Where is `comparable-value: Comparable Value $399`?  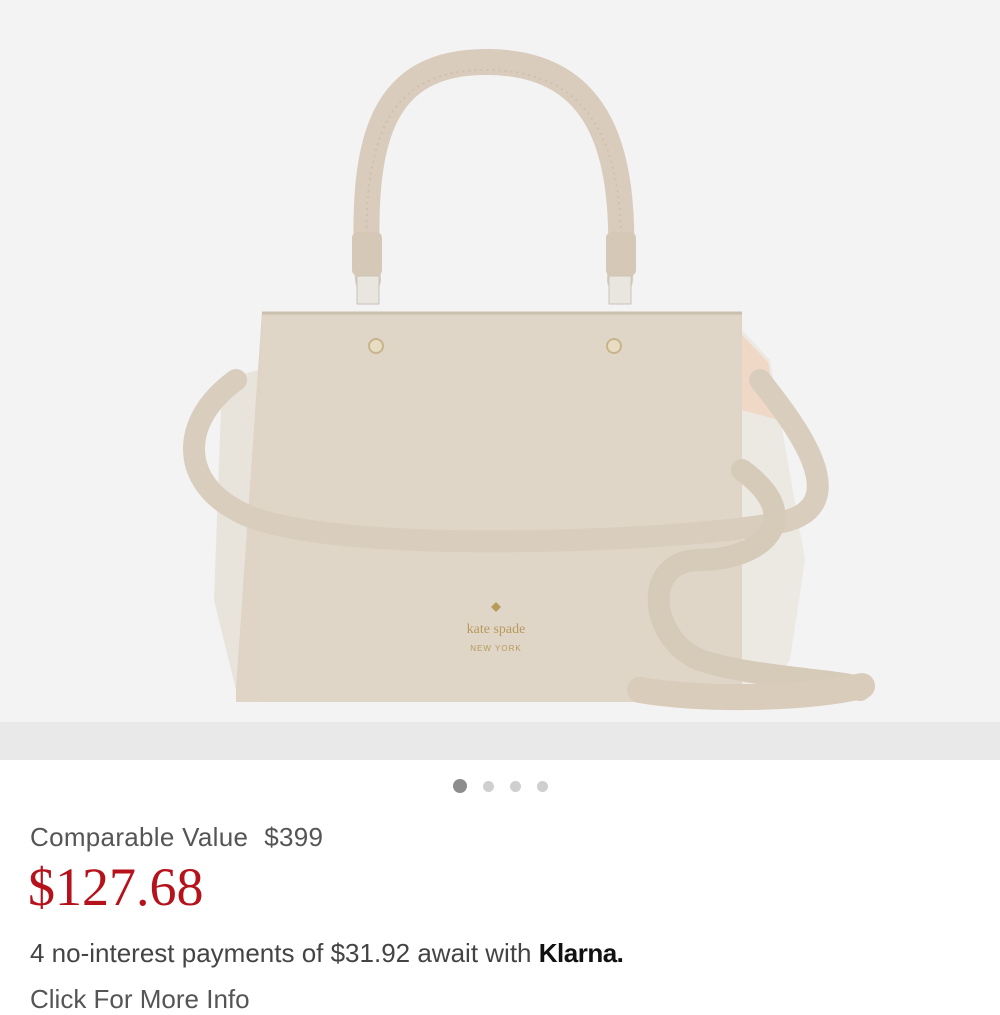 comparable-value: Comparable Value $399 is located at coordinates (176, 837).